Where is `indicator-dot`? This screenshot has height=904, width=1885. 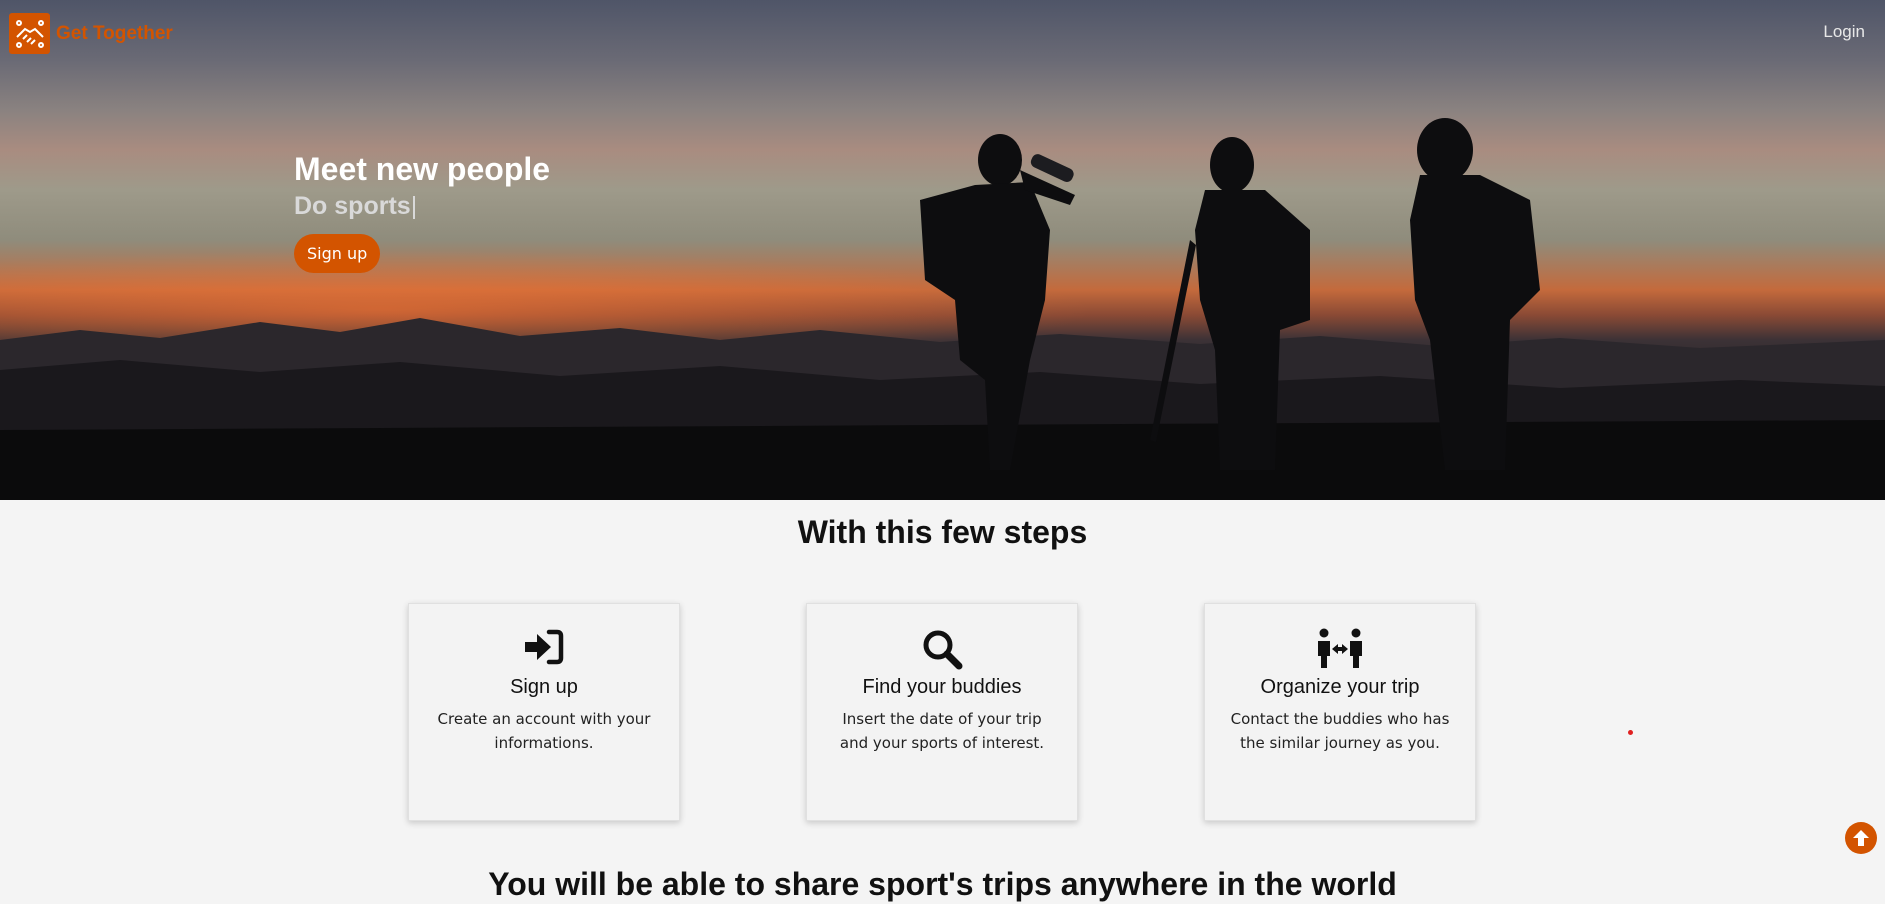
indicator-dot is located at coordinates (1630, 732).